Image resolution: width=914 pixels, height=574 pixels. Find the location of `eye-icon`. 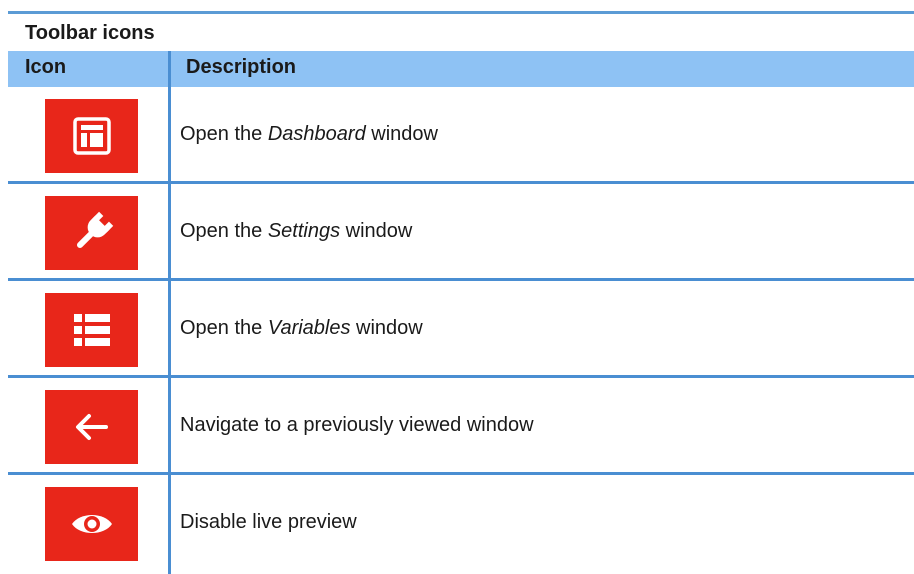

eye-icon is located at coordinates (91, 524).